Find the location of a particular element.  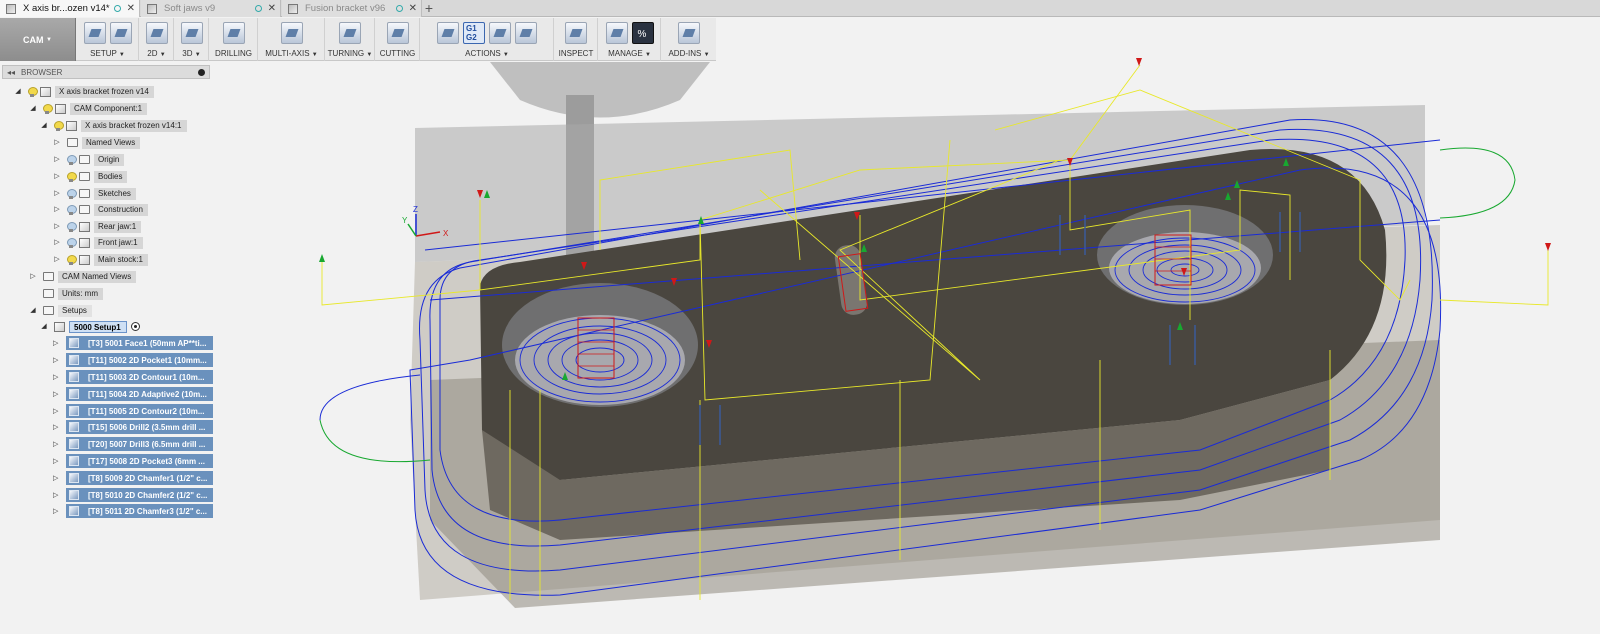

tree-root-document: ◢ X axis bracket frozen v14 is located at coordinates (84, 91).